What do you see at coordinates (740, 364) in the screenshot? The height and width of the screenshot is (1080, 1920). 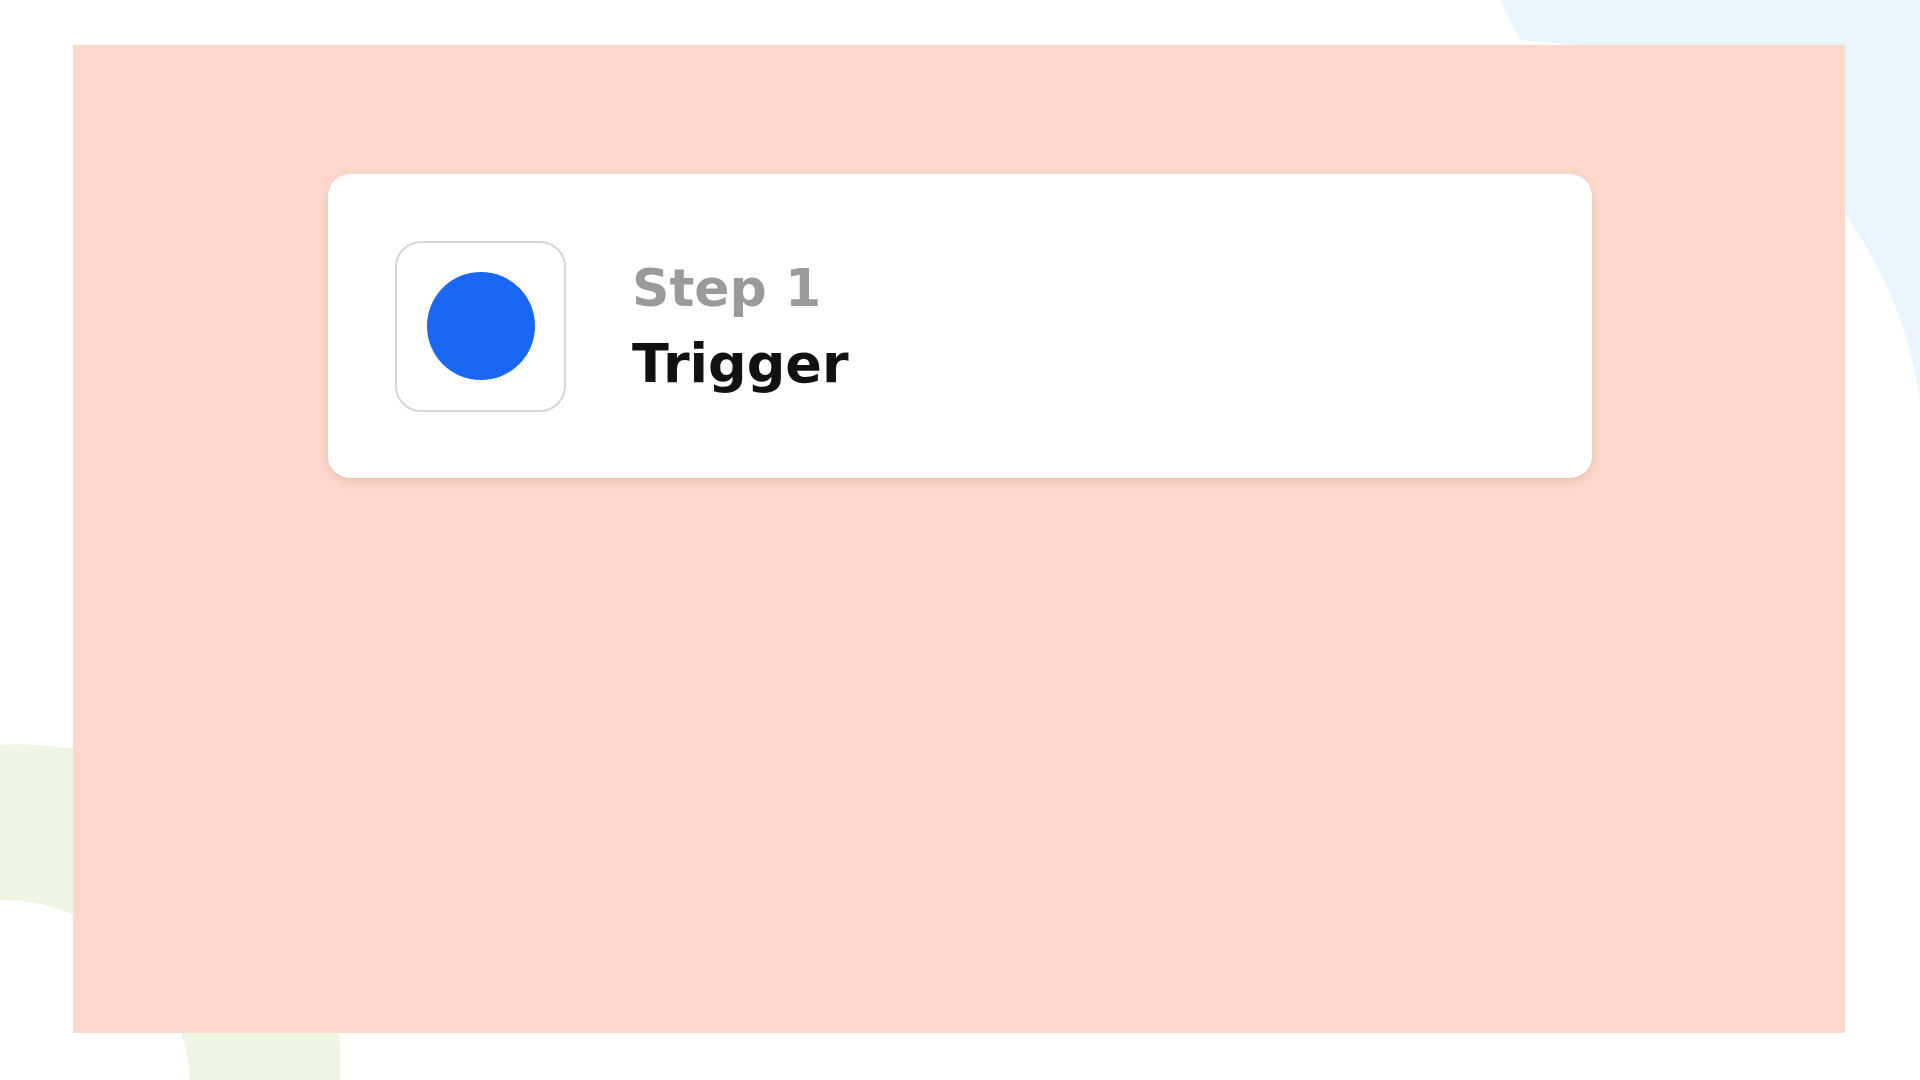 I see `step-title: Trigger` at bounding box center [740, 364].